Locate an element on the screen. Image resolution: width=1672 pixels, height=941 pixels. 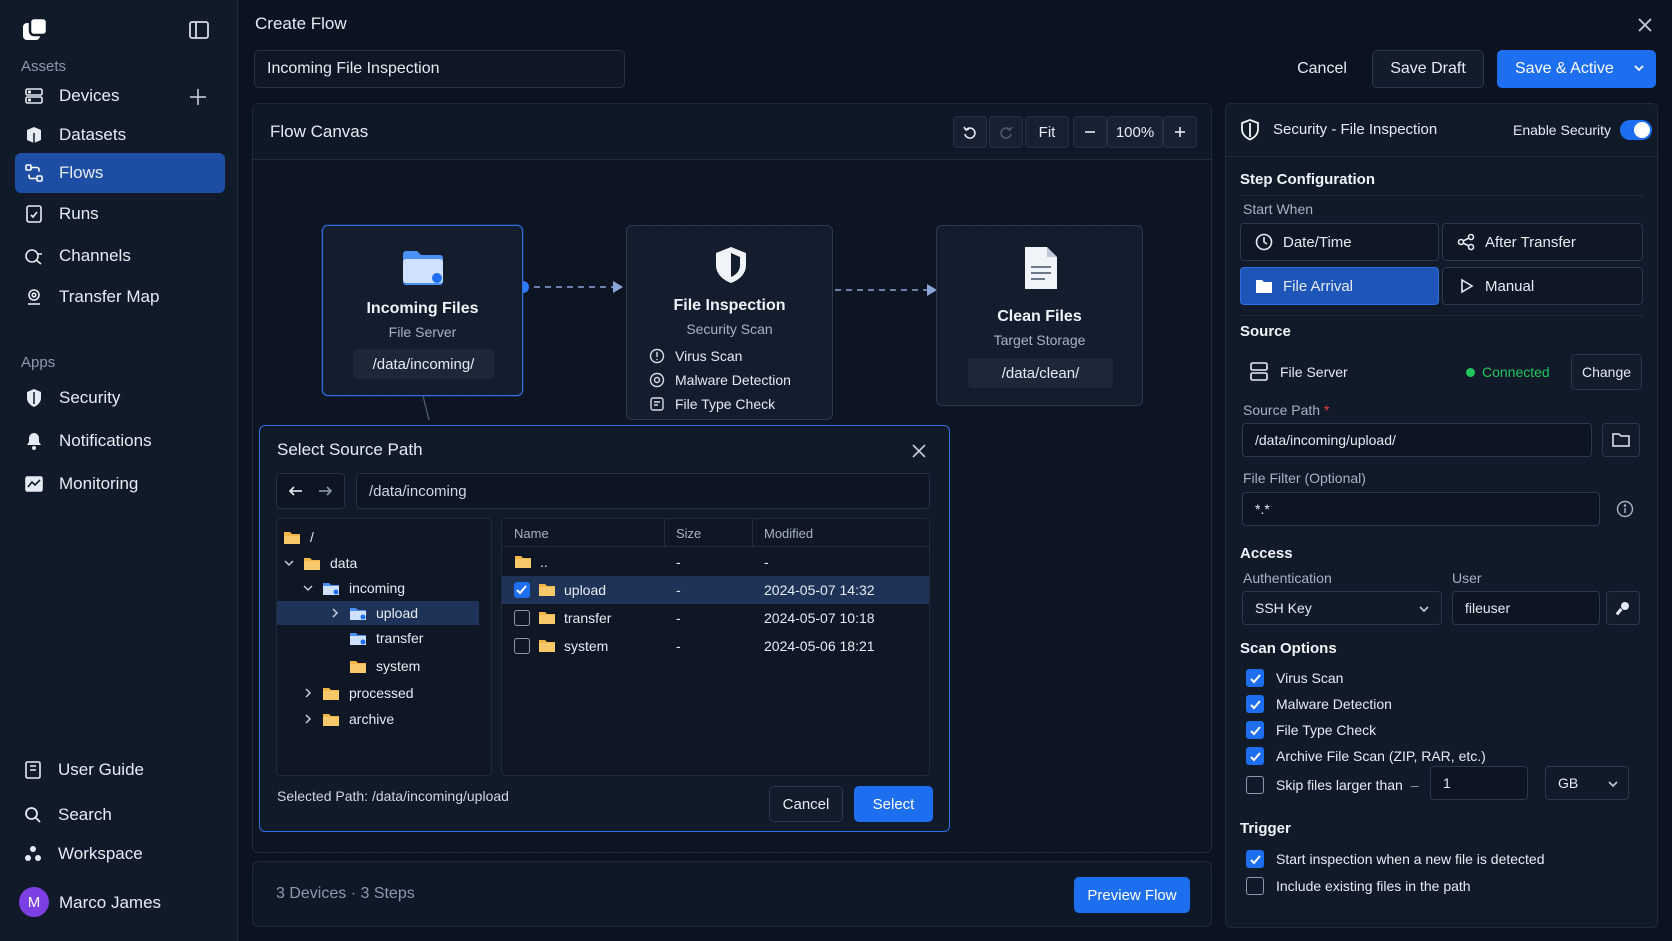
trigger-manual: Manual is located at coordinates (1542, 286).